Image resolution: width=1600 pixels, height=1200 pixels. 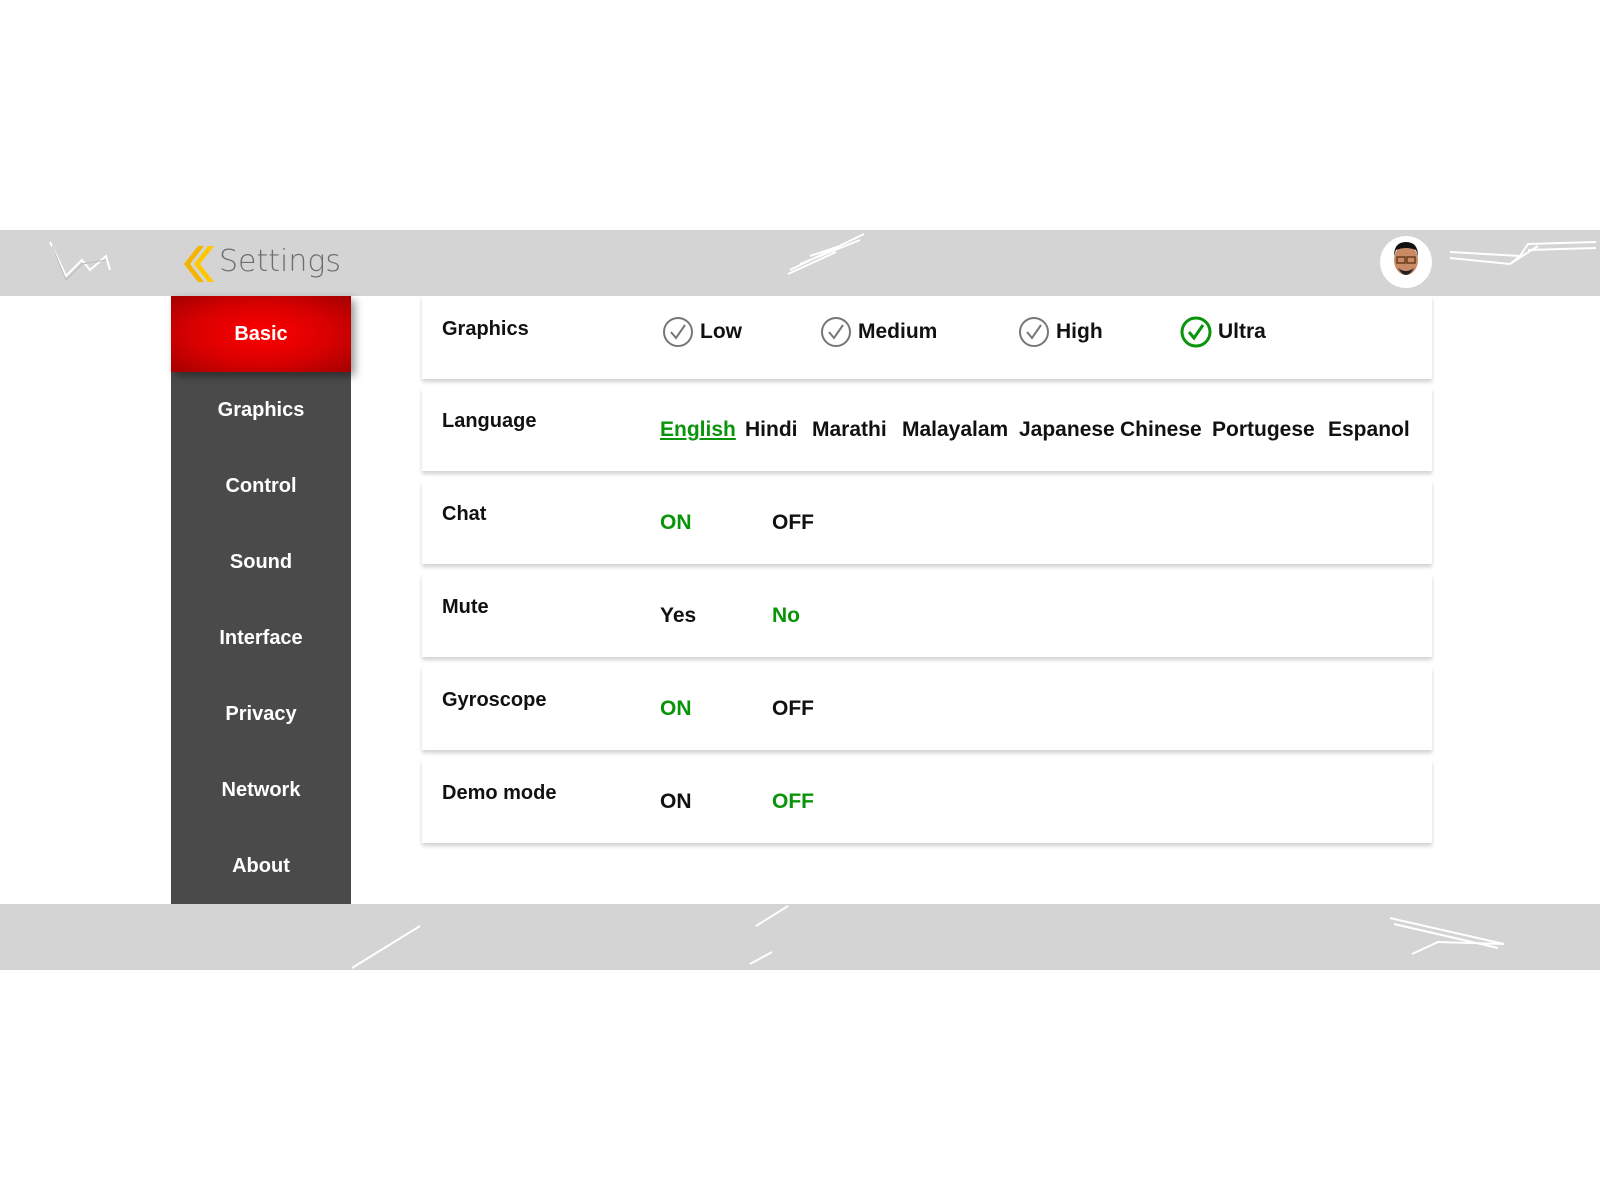 What do you see at coordinates (1196, 332) in the screenshot?
I see `check-circle-selected-icon` at bounding box center [1196, 332].